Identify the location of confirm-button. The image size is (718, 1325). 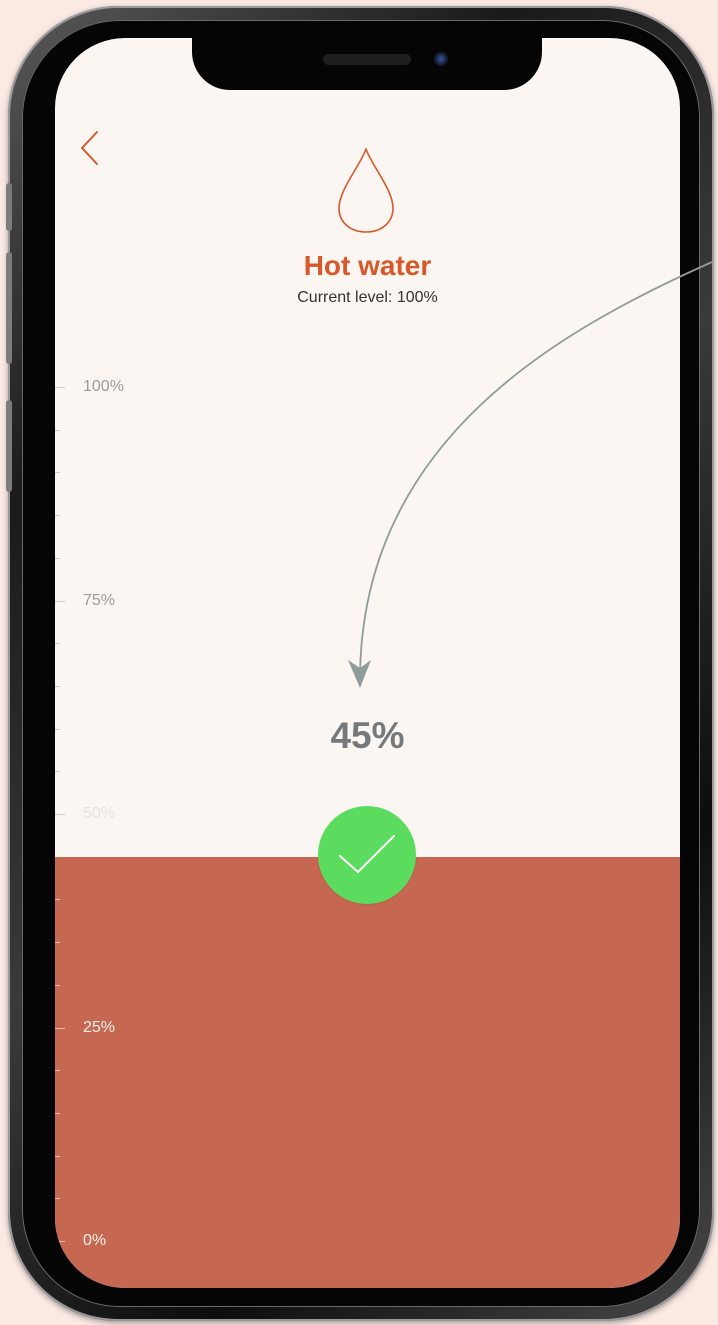
(367, 855).